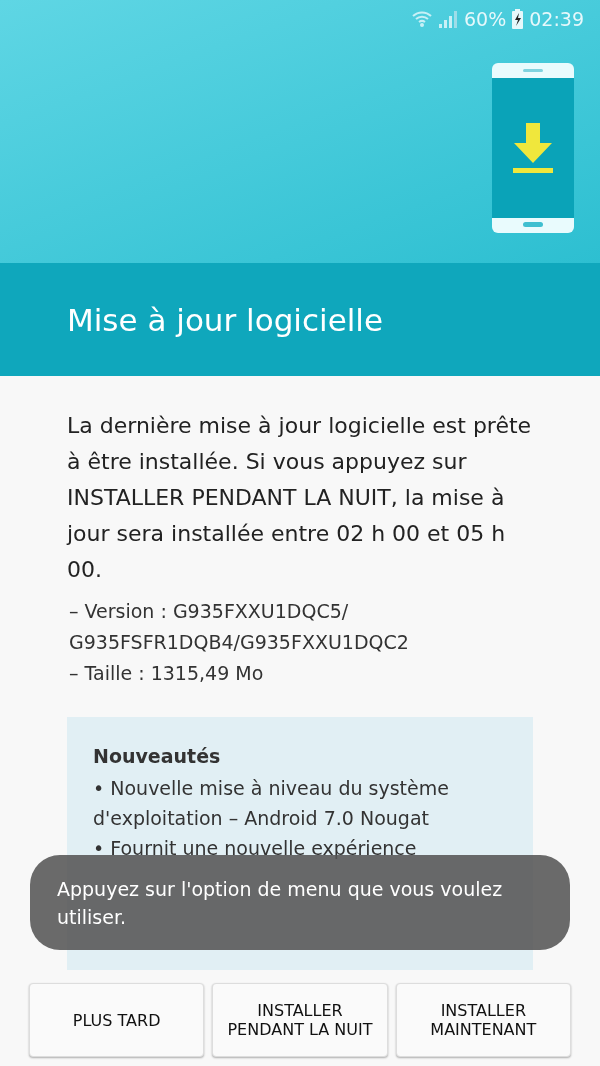 The width and height of the screenshot is (600, 1066). What do you see at coordinates (225, 319) in the screenshot?
I see `page-title: Mise à jour logicielle` at bounding box center [225, 319].